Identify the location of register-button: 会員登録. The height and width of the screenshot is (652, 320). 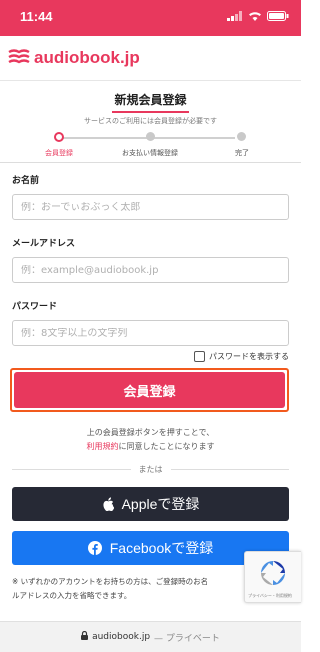
(149, 390).